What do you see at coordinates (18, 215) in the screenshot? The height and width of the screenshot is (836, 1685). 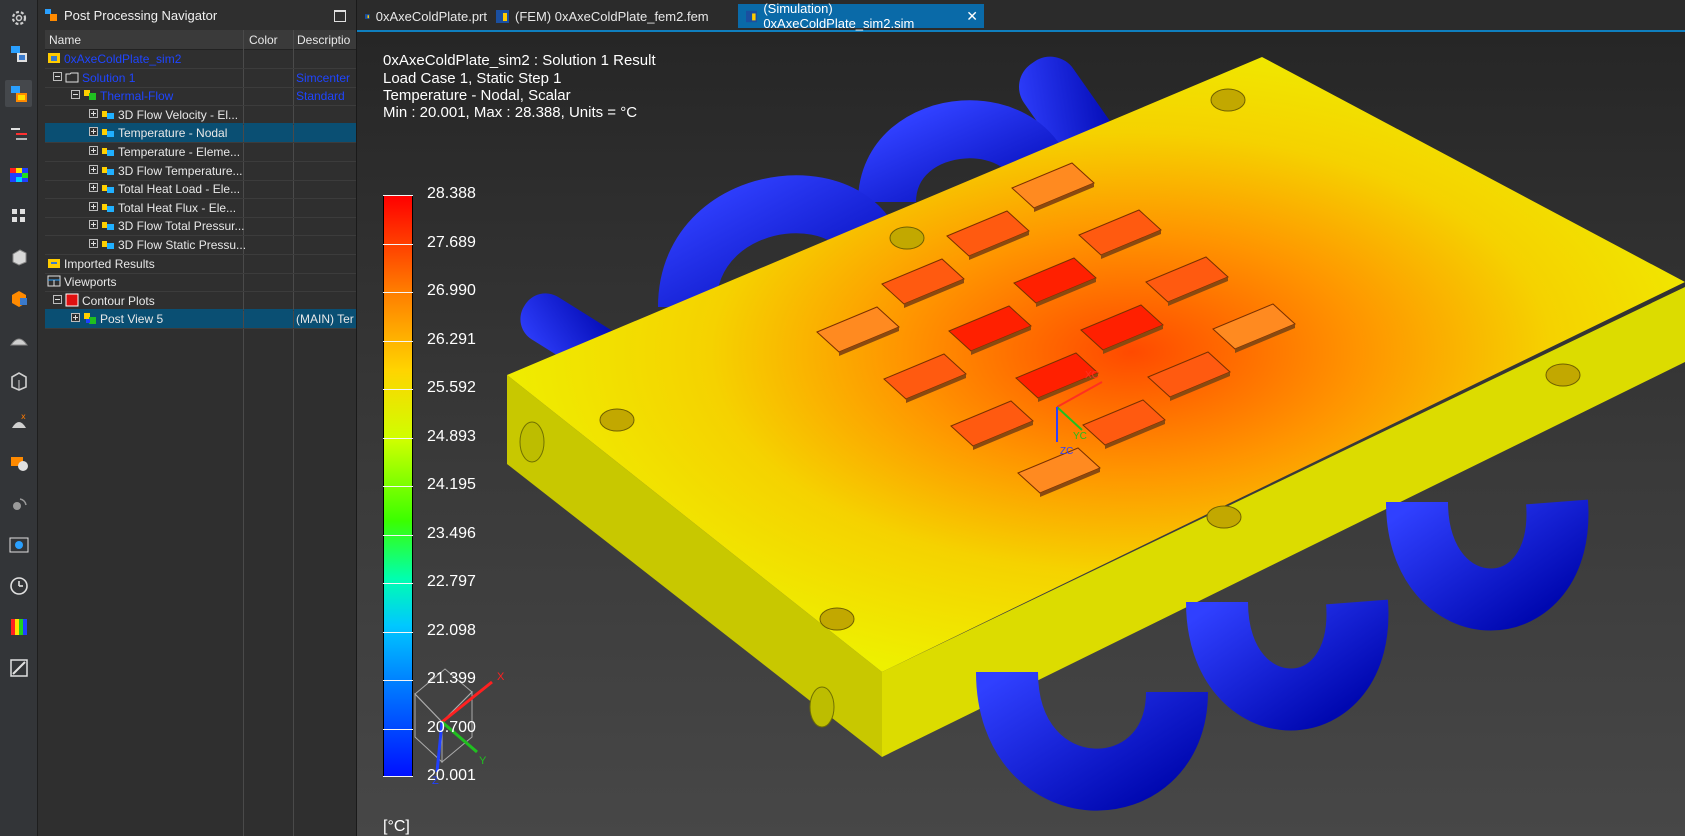 I see `grid-icon` at bounding box center [18, 215].